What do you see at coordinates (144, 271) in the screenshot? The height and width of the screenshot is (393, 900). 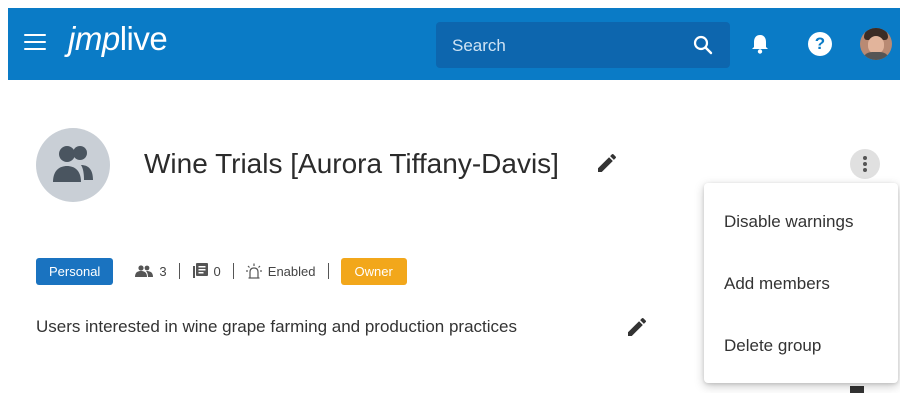 I see `people-icon` at bounding box center [144, 271].